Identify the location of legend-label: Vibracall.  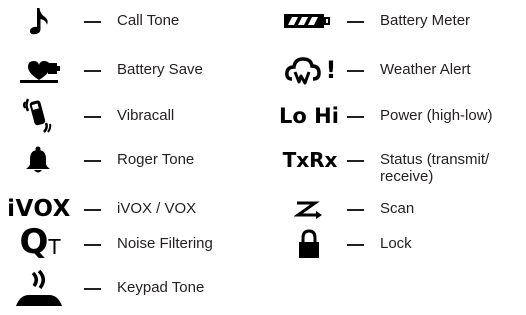
(146, 115).